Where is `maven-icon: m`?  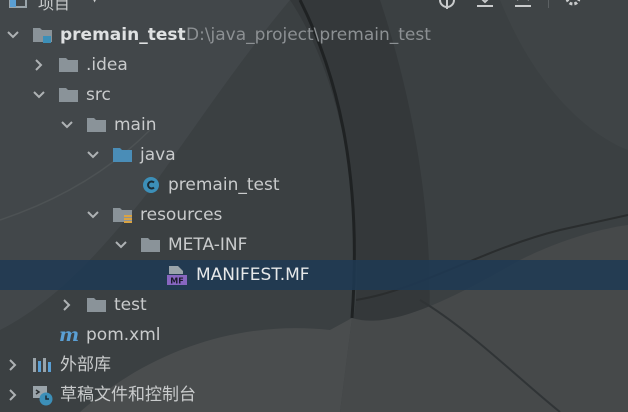 maven-icon: m is located at coordinates (69, 335).